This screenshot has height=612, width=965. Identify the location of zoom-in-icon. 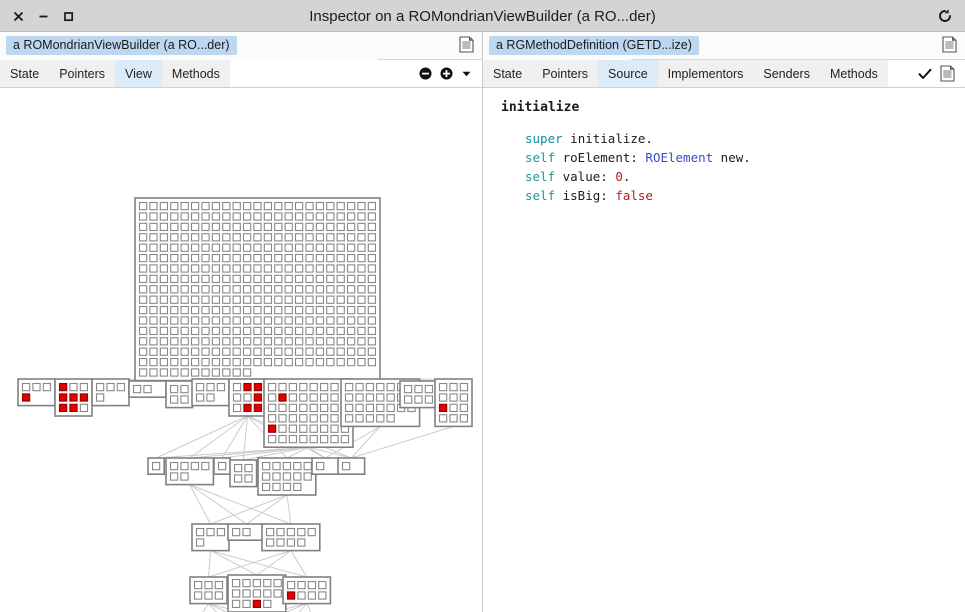
(446, 73).